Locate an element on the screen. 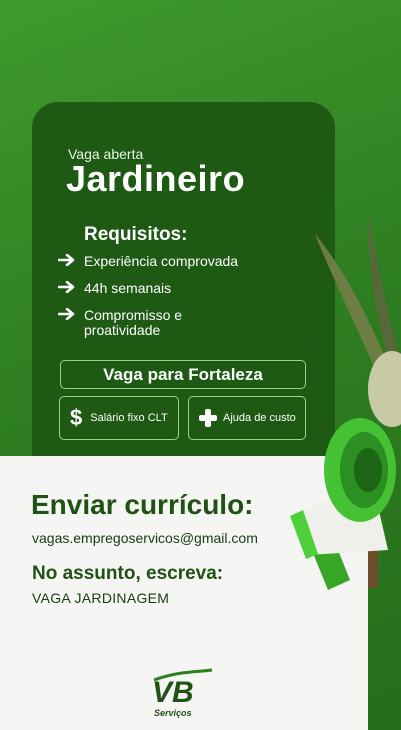 The height and width of the screenshot is (730, 401). requirement-item: 44h semanais is located at coordinates (188, 288).